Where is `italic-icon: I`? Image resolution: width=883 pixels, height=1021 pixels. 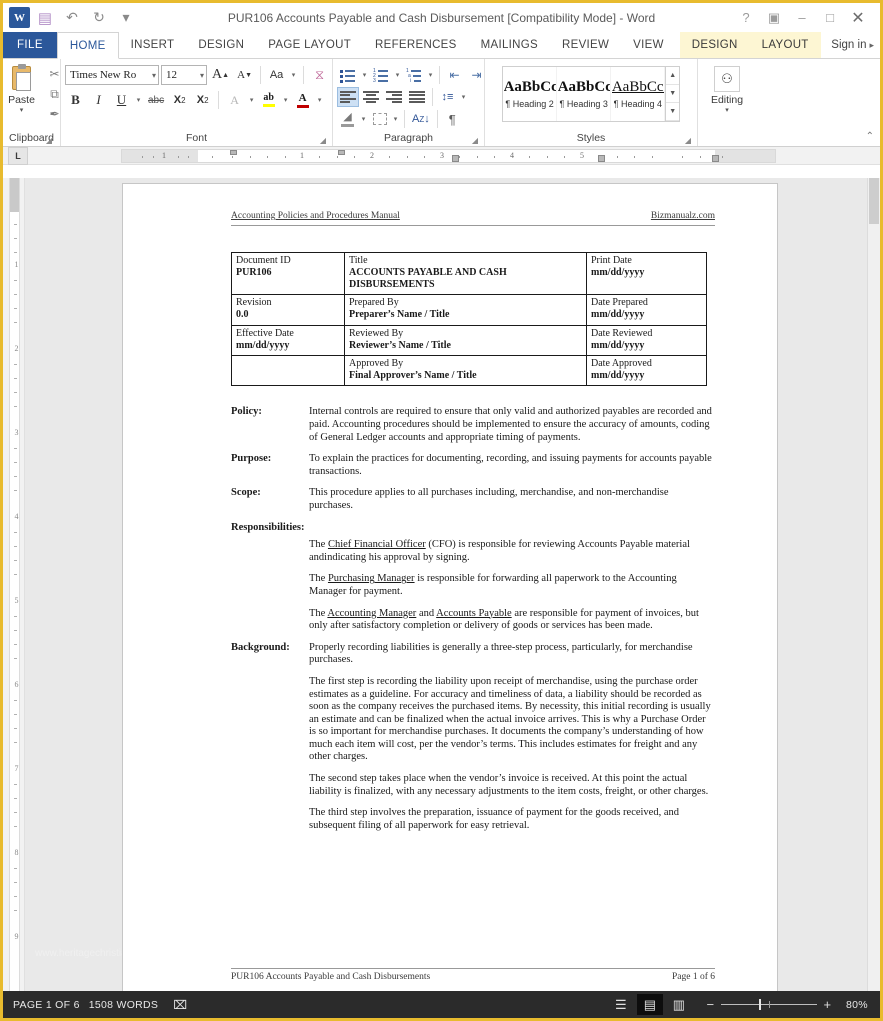 italic-icon: I is located at coordinates (98, 100).